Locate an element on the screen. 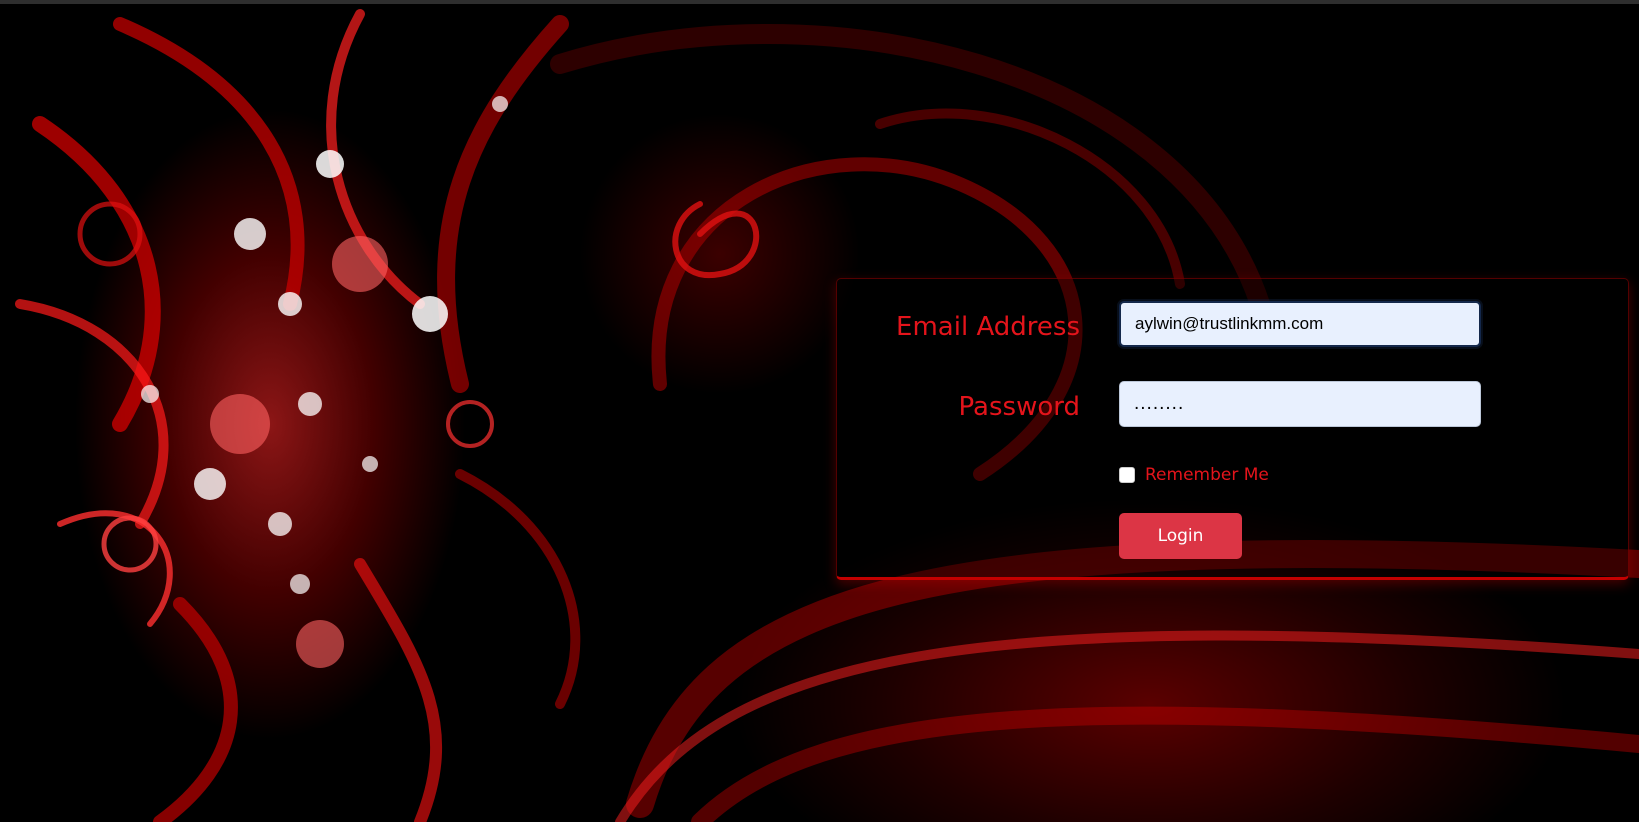  login-button: Login is located at coordinates (1180, 536).